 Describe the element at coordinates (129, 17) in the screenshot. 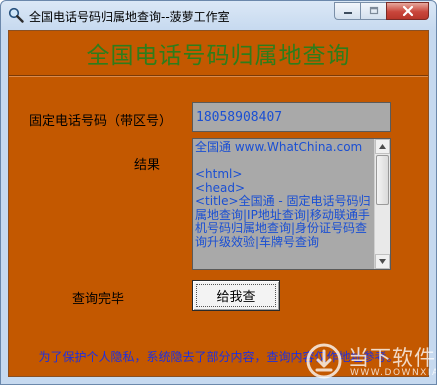

I see `window-title: 全国电话号码归属地查询--菠萝工作室` at that location.